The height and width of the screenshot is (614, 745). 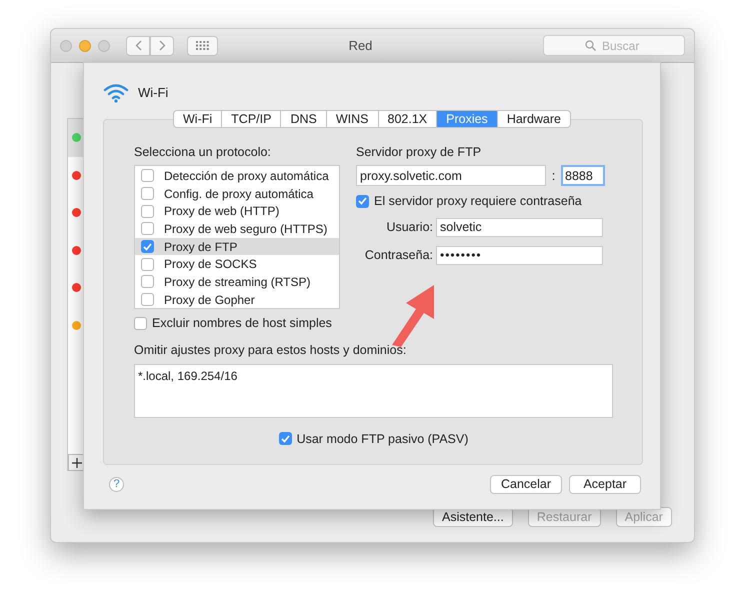 What do you see at coordinates (85, 46) in the screenshot?
I see `minimize-button` at bounding box center [85, 46].